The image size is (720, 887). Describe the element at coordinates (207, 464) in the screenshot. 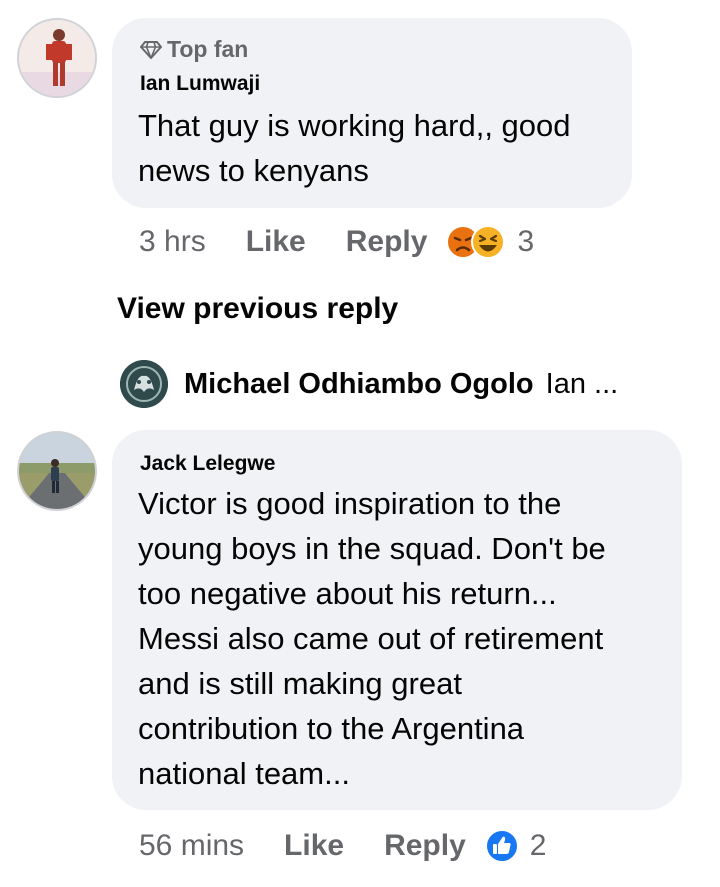

I see `comment-author: Jack Lelegwe` at that location.